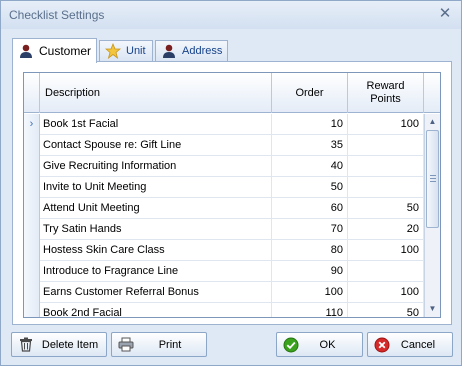  Describe the element at coordinates (26, 345) in the screenshot. I see `trash-icon` at that location.